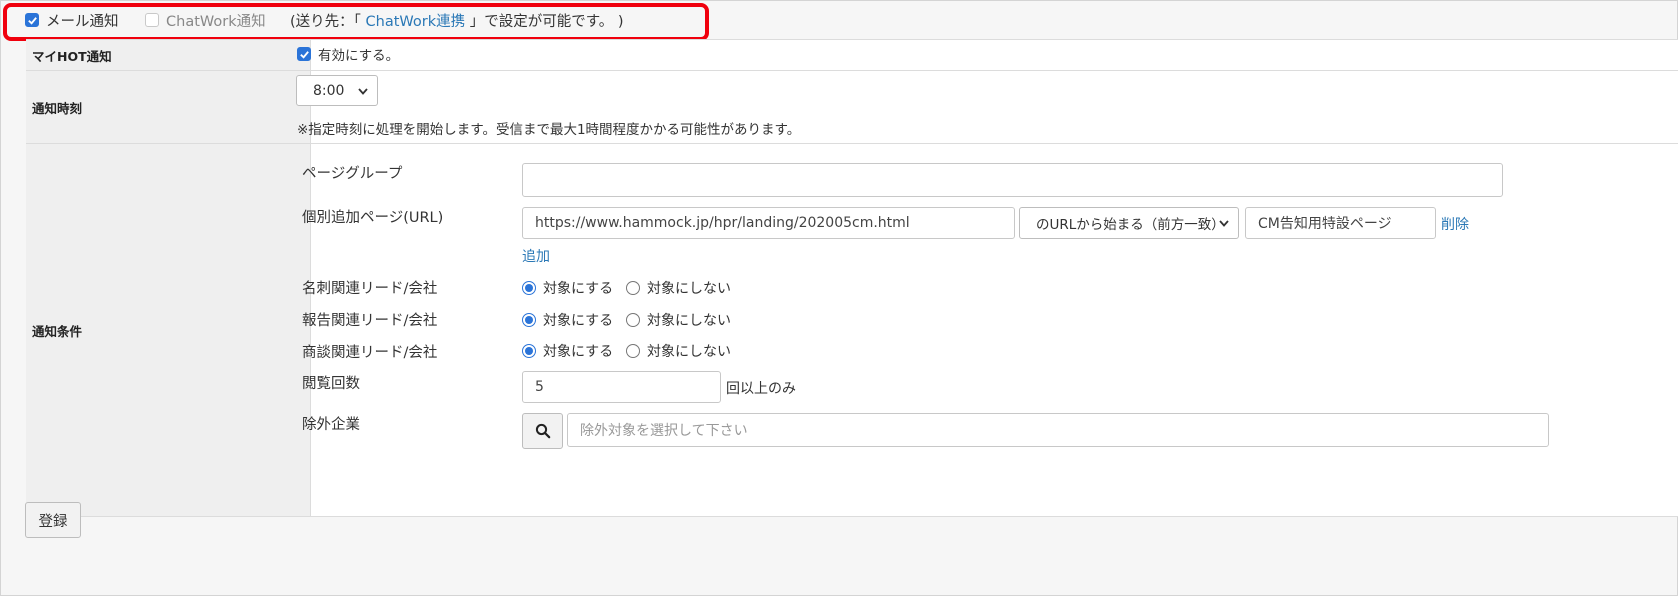  What do you see at coordinates (689, 289) in the screenshot?
I see `meishi-non-target-label: 対象にしない` at bounding box center [689, 289].